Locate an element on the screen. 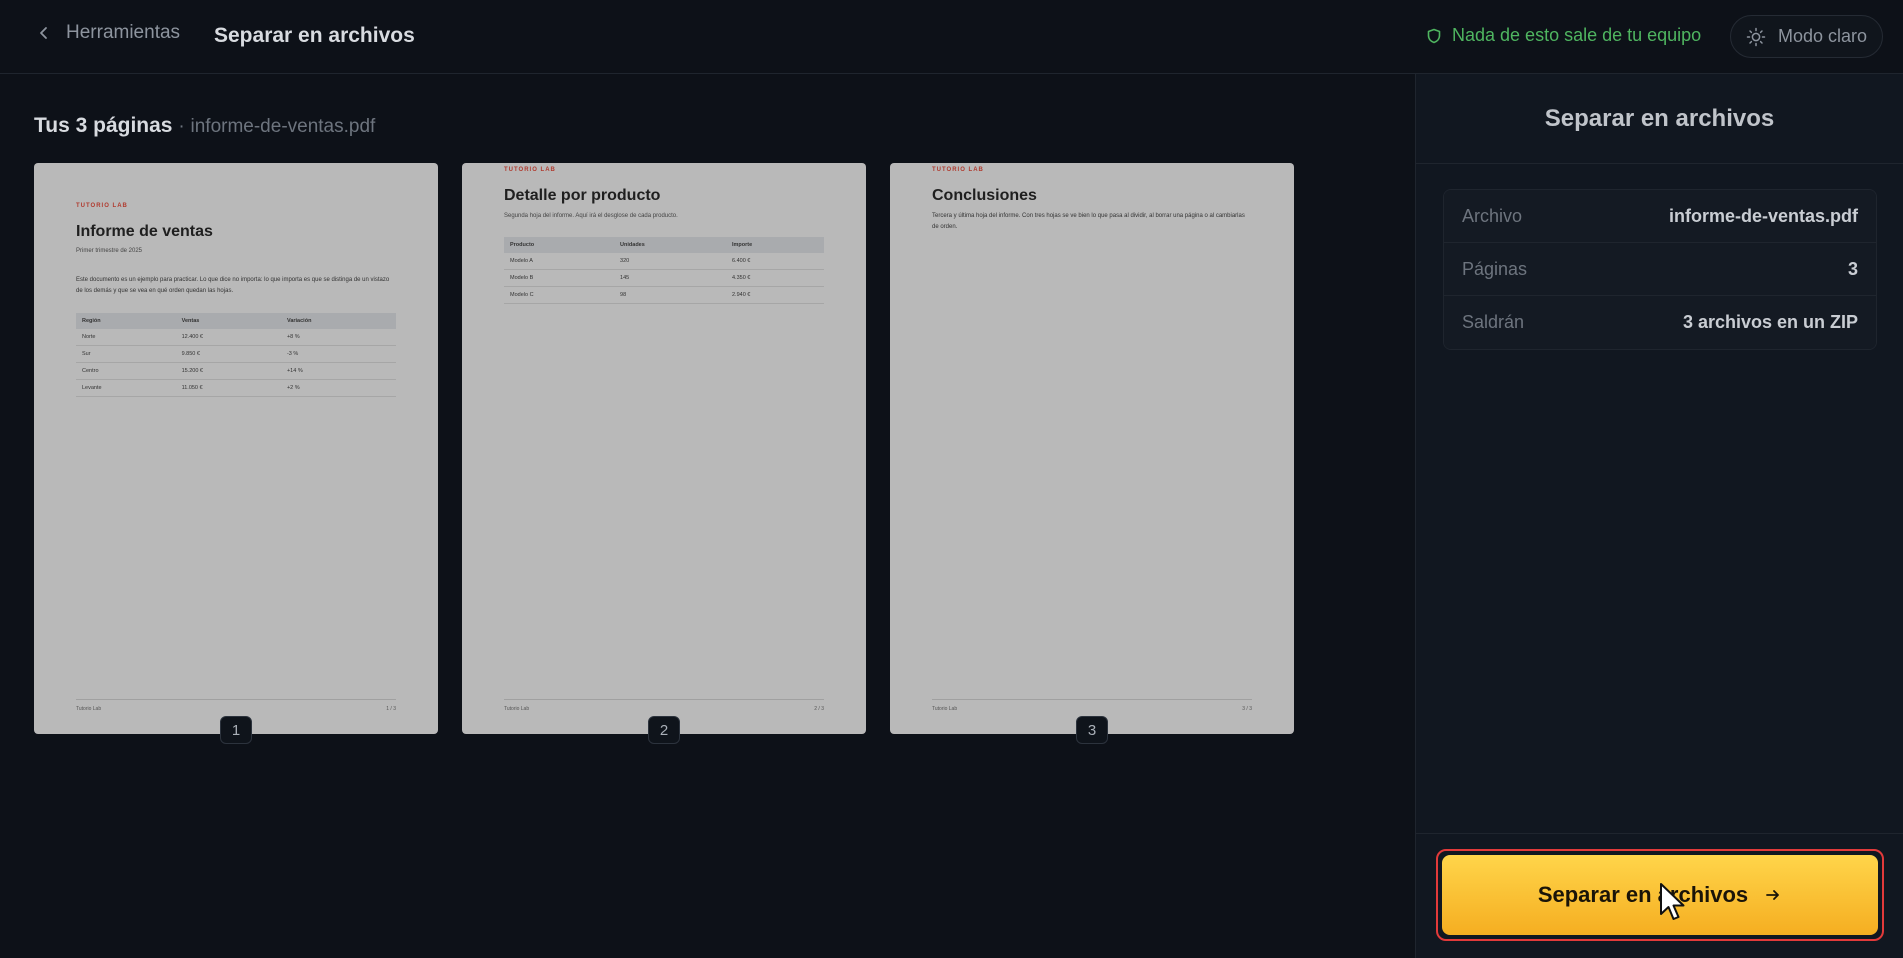 This screenshot has width=1903, height=958. table-row: Centro 15.200 € +14 % is located at coordinates (236, 371).